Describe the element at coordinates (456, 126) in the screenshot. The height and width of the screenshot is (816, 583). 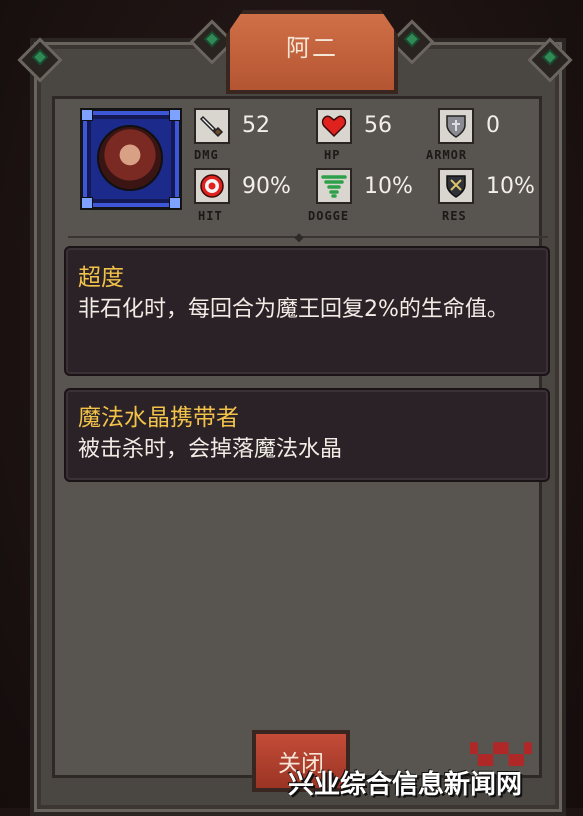
I see `shield-icon` at that location.